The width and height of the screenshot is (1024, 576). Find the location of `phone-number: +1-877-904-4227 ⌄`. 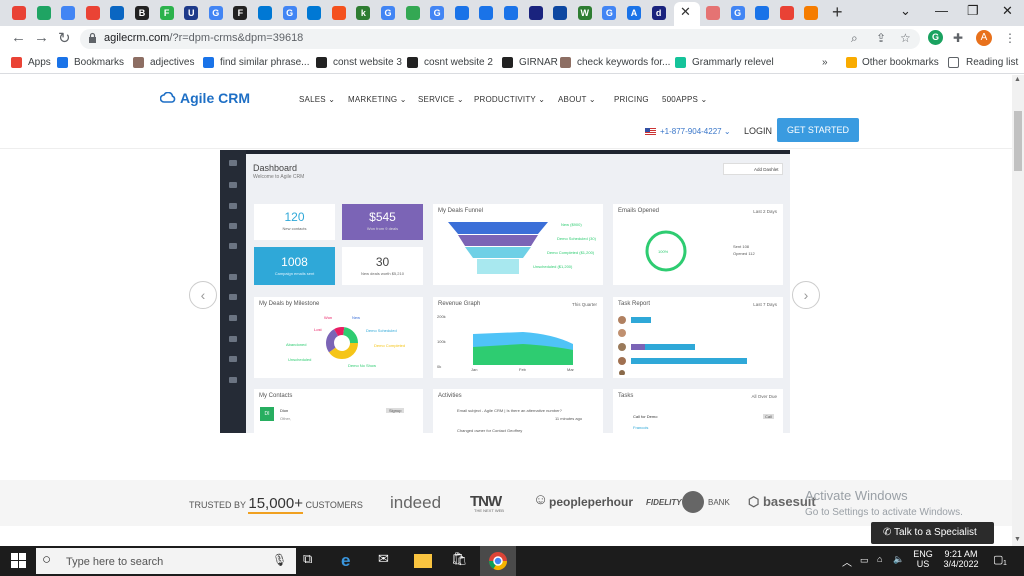

phone-number: +1-877-904-4227 ⌄ is located at coordinates (695, 131).